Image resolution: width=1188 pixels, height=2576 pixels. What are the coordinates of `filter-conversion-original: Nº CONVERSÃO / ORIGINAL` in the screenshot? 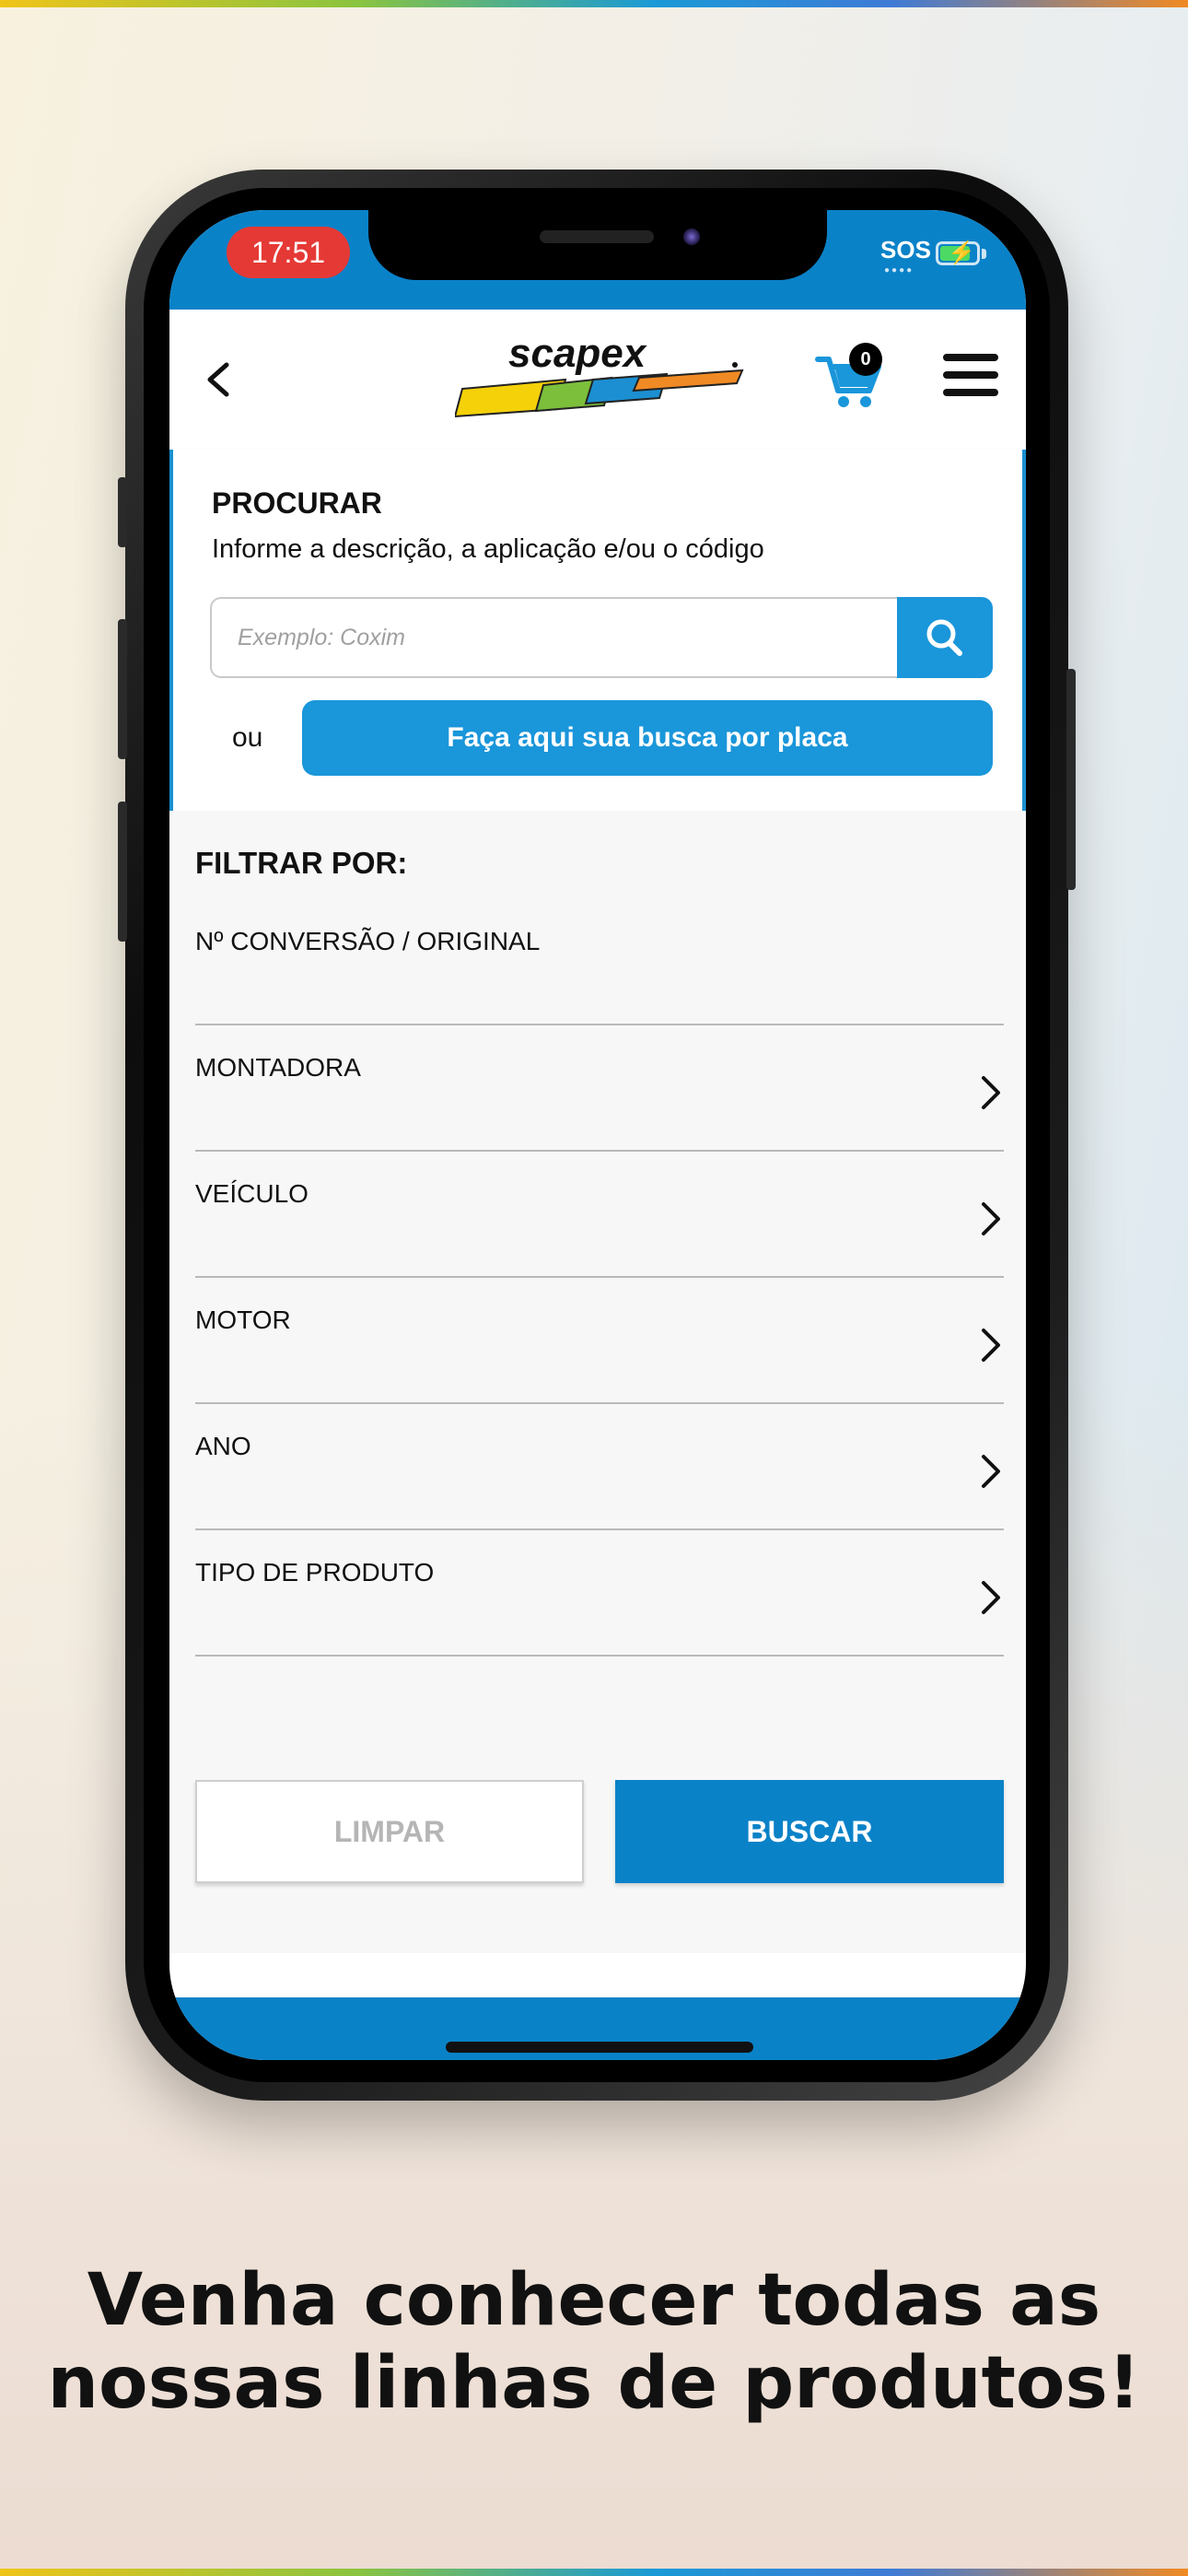 It's located at (599, 962).